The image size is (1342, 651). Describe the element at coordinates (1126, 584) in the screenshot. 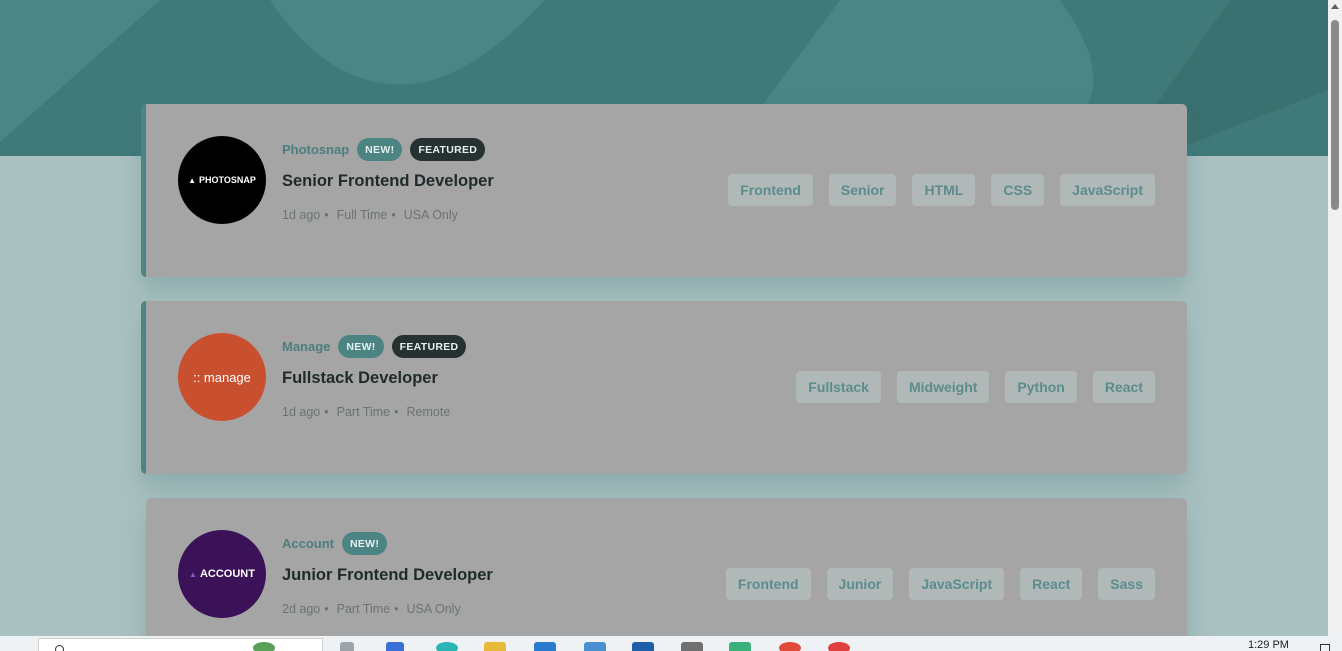

I see `tag-filter: Sass` at that location.